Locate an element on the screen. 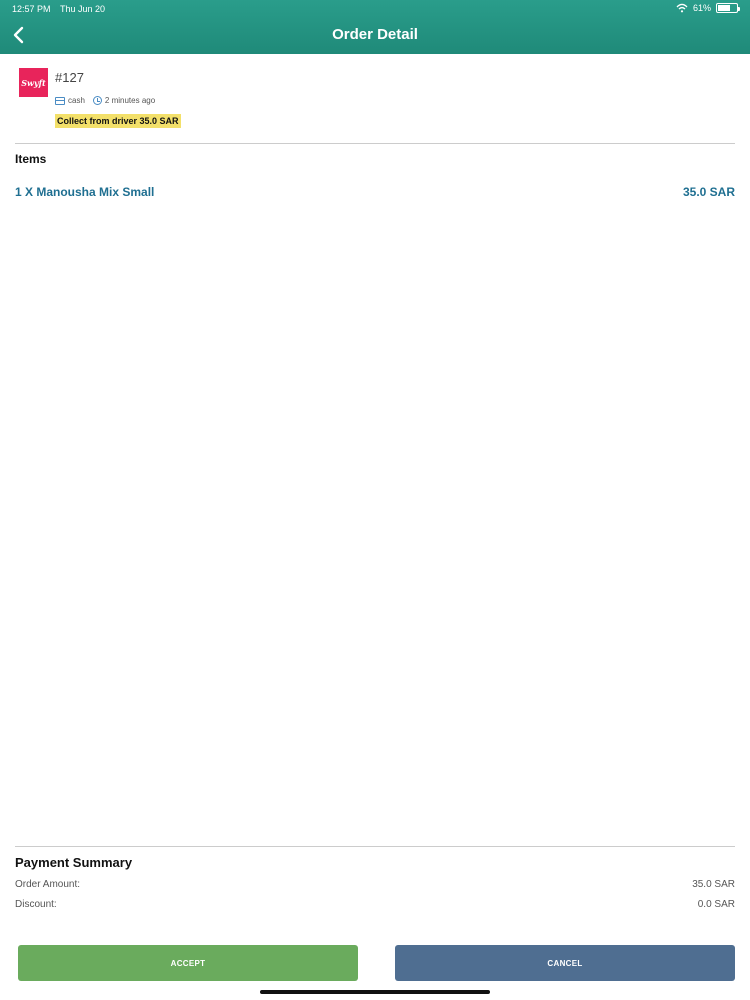 Image resolution: width=750 pixels, height=1000 pixels. cancel-button: CANCEL is located at coordinates (565, 963).